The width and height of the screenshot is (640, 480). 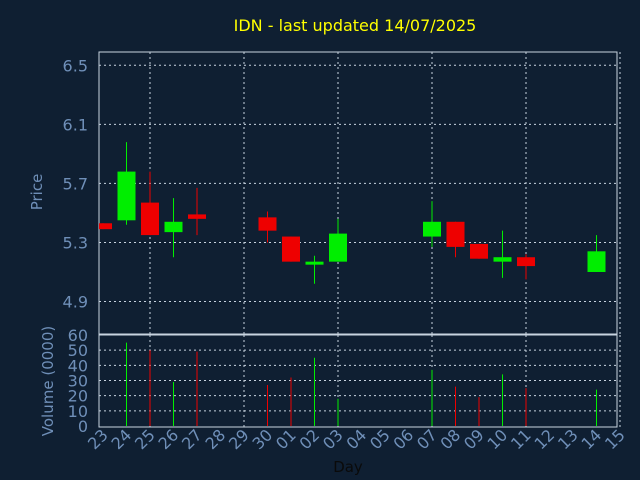 I want to click on price-tick-label: 6.5, so click(x=75, y=65).